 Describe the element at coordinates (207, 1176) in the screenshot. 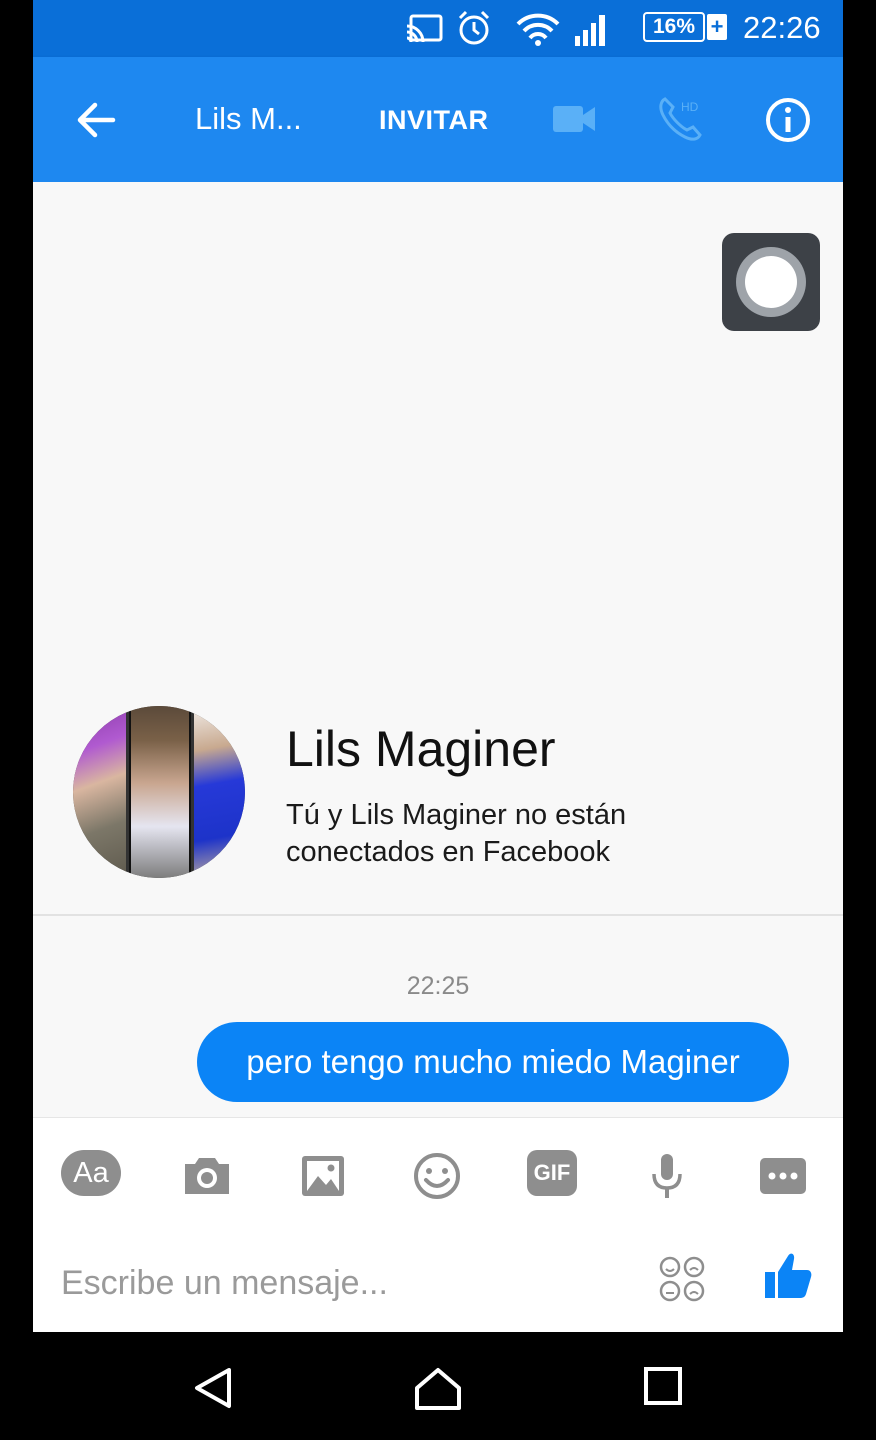

I see `camera-icon` at that location.